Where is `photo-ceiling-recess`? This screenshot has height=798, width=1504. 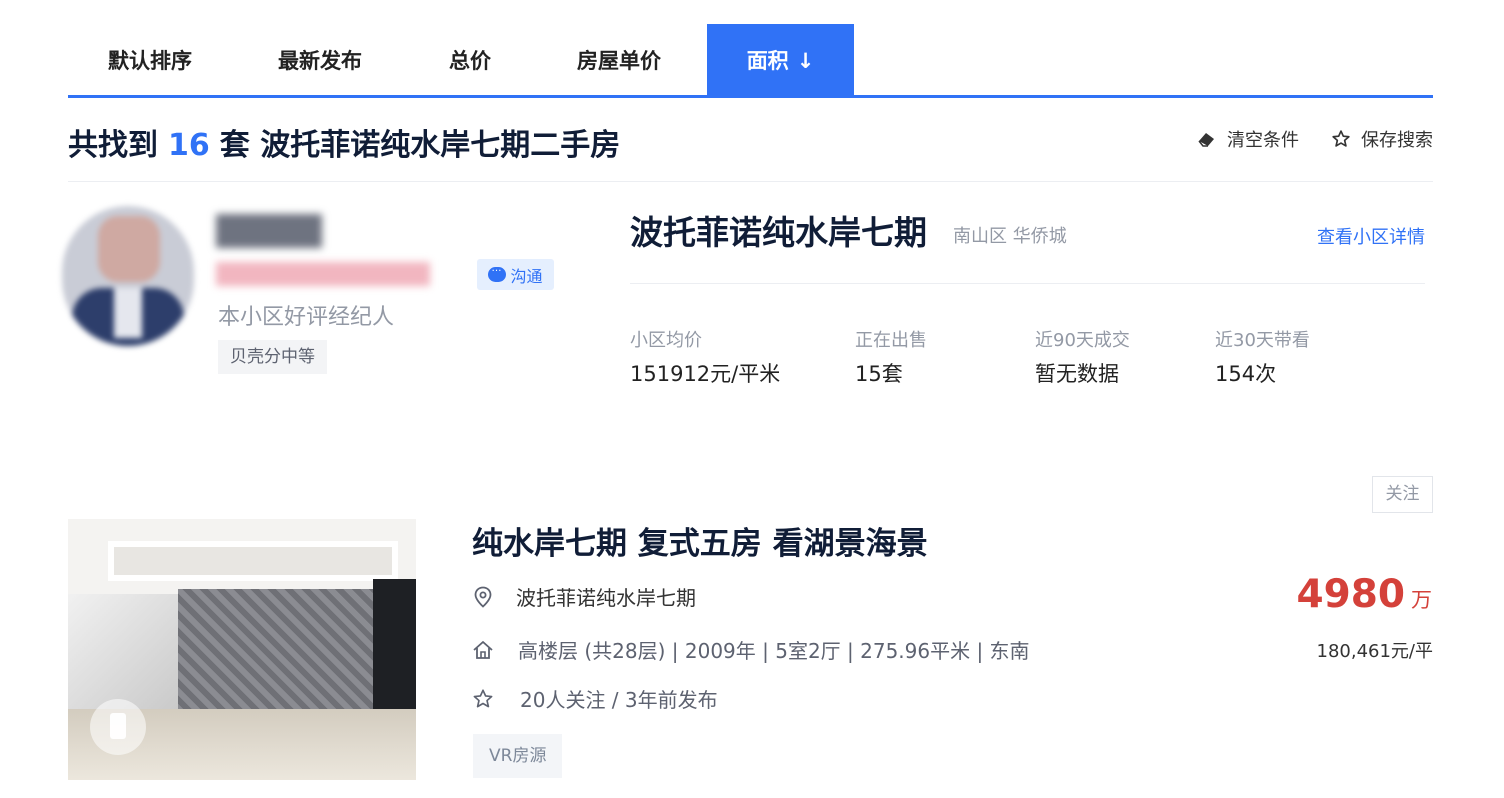
photo-ceiling-recess is located at coordinates (253, 561).